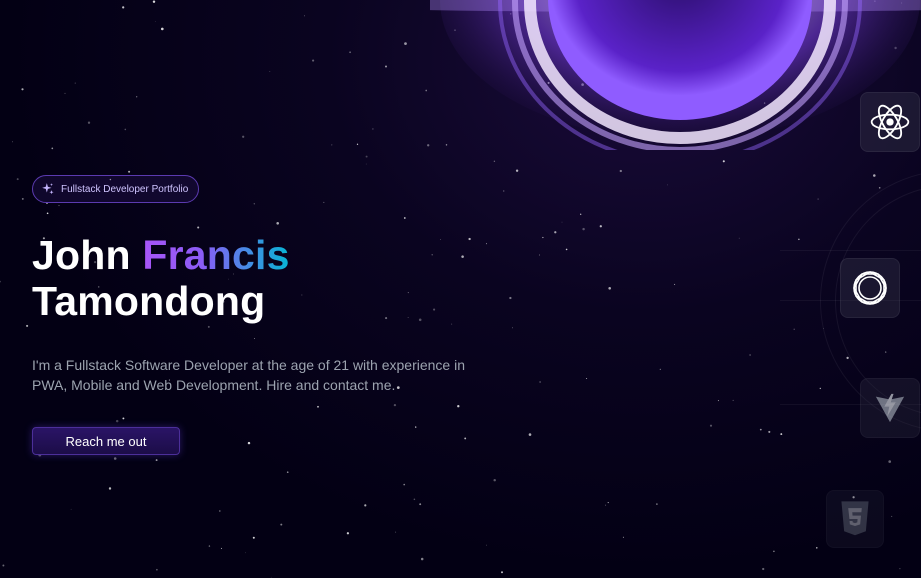 This screenshot has height=578, width=921. Describe the element at coordinates (125, 189) in the screenshot. I see `badge-label: Fullstack Developer Portfolio` at that location.